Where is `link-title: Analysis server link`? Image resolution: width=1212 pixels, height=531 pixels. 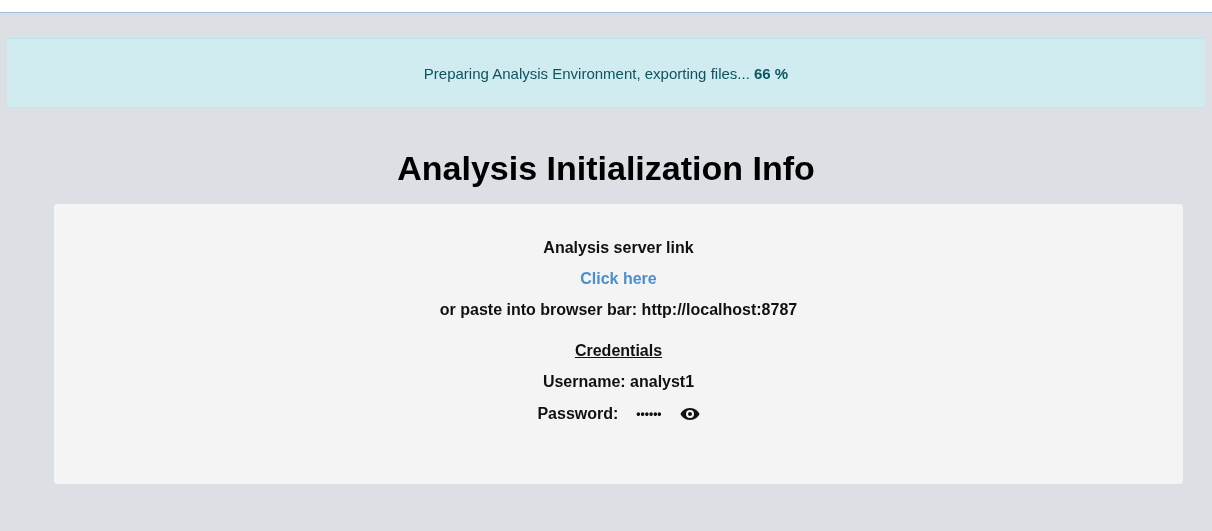
link-title: Analysis server link is located at coordinates (618, 248).